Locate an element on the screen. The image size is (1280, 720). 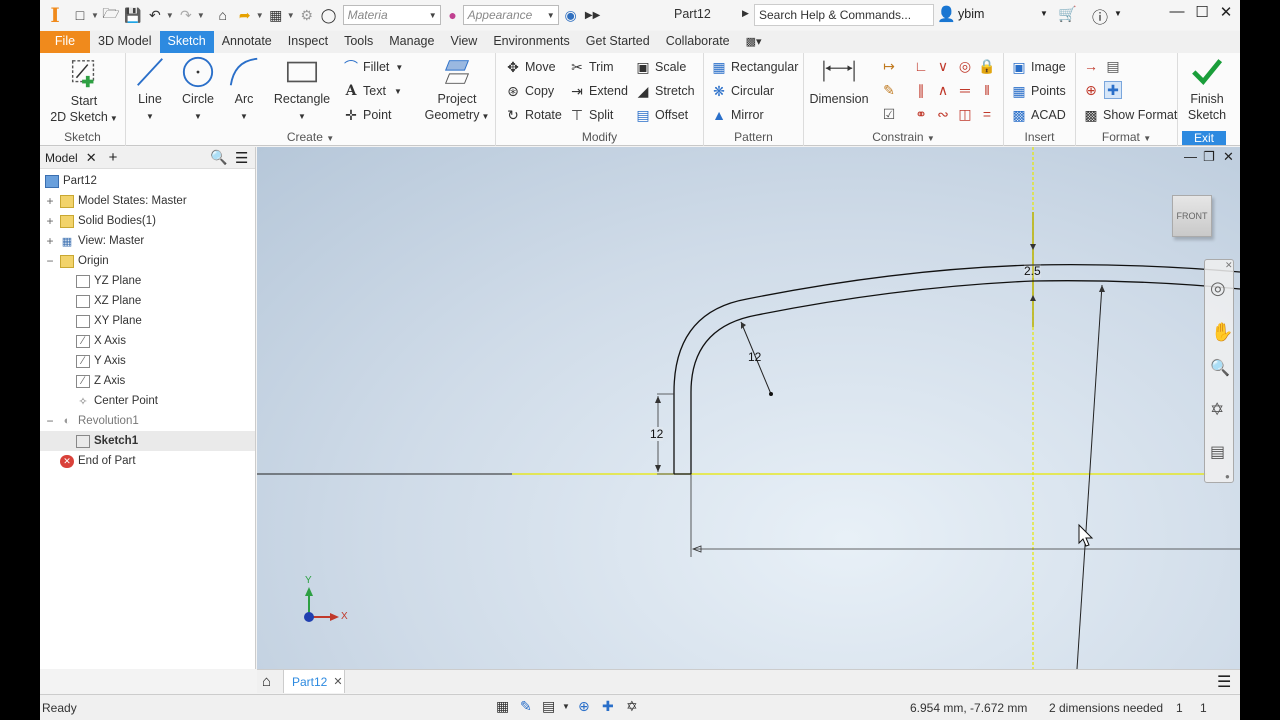
line-dropdown-icon: ▼ is located at coordinates (150, 116).